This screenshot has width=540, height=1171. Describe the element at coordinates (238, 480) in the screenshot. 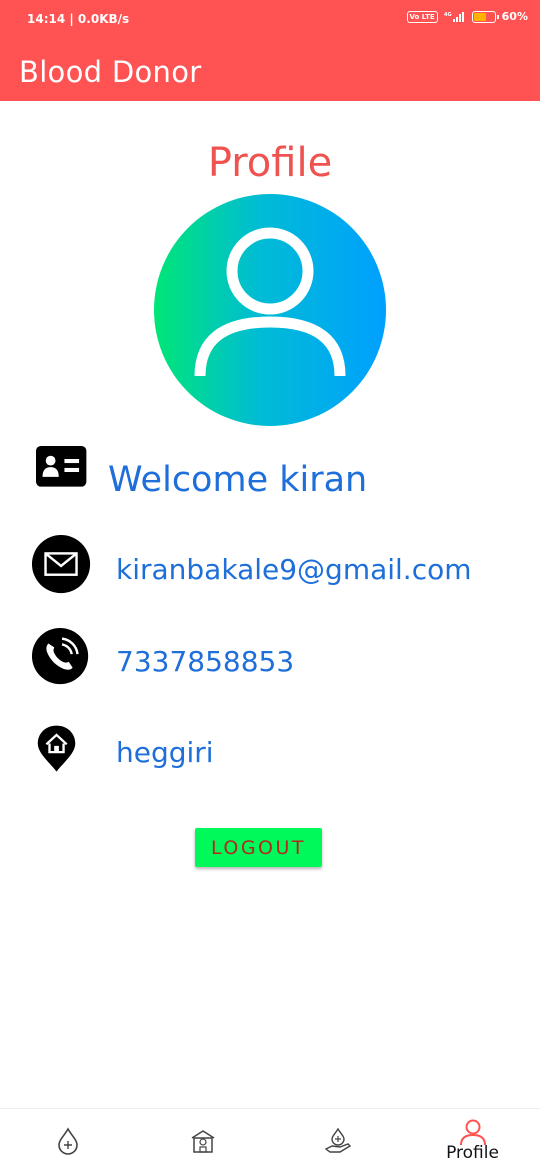

I see `welcome-text: Welcome kiran` at that location.